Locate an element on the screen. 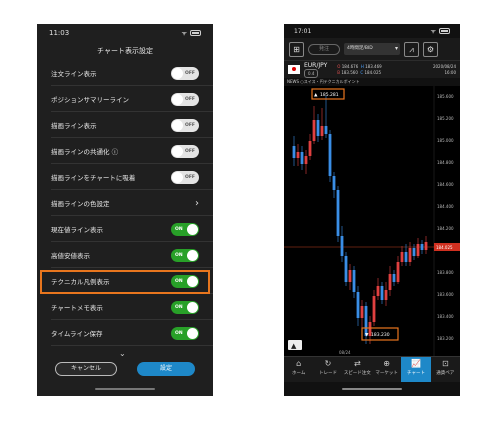 The width and height of the screenshot is (500, 422). chevron-right-icon: › is located at coordinates (197, 203).